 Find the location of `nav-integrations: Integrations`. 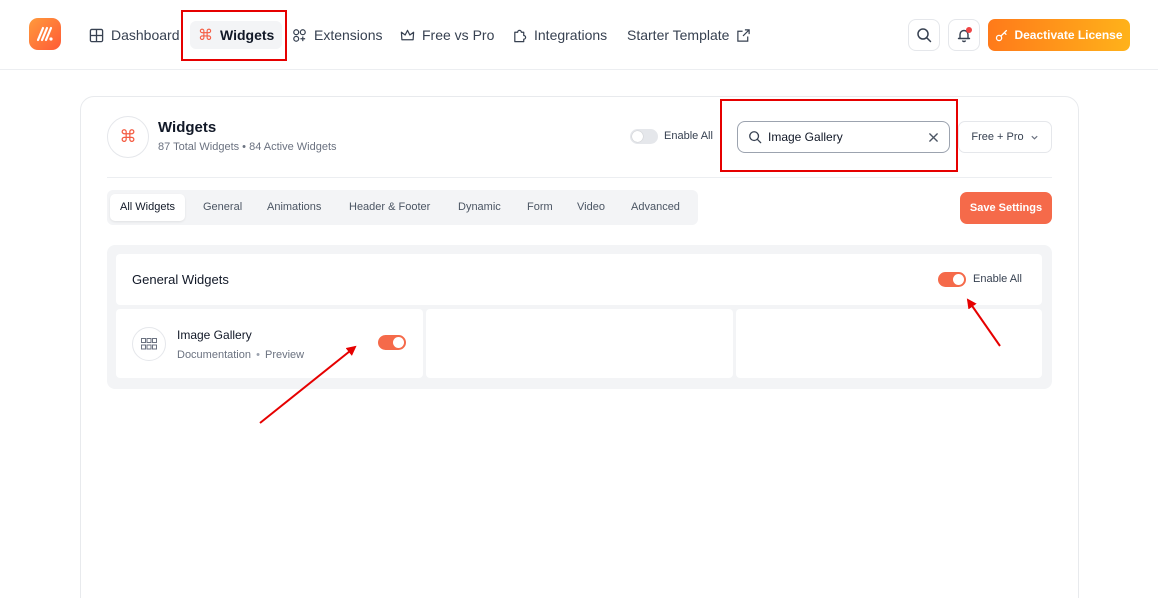

nav-integrations: Integrations is located at coordinates (559, 35).